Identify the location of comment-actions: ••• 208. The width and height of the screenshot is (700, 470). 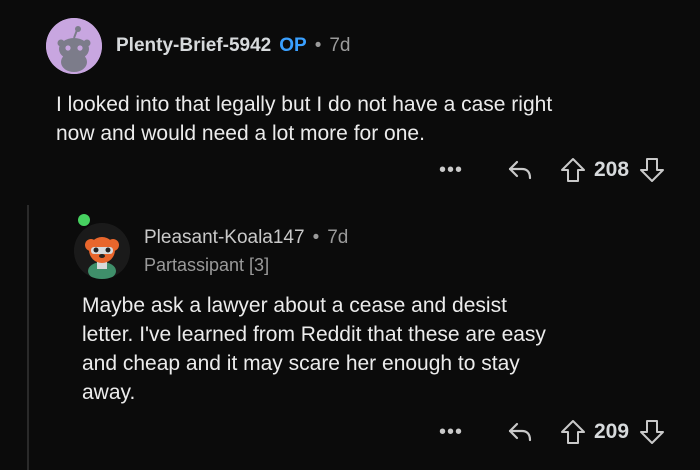
(550, 170).